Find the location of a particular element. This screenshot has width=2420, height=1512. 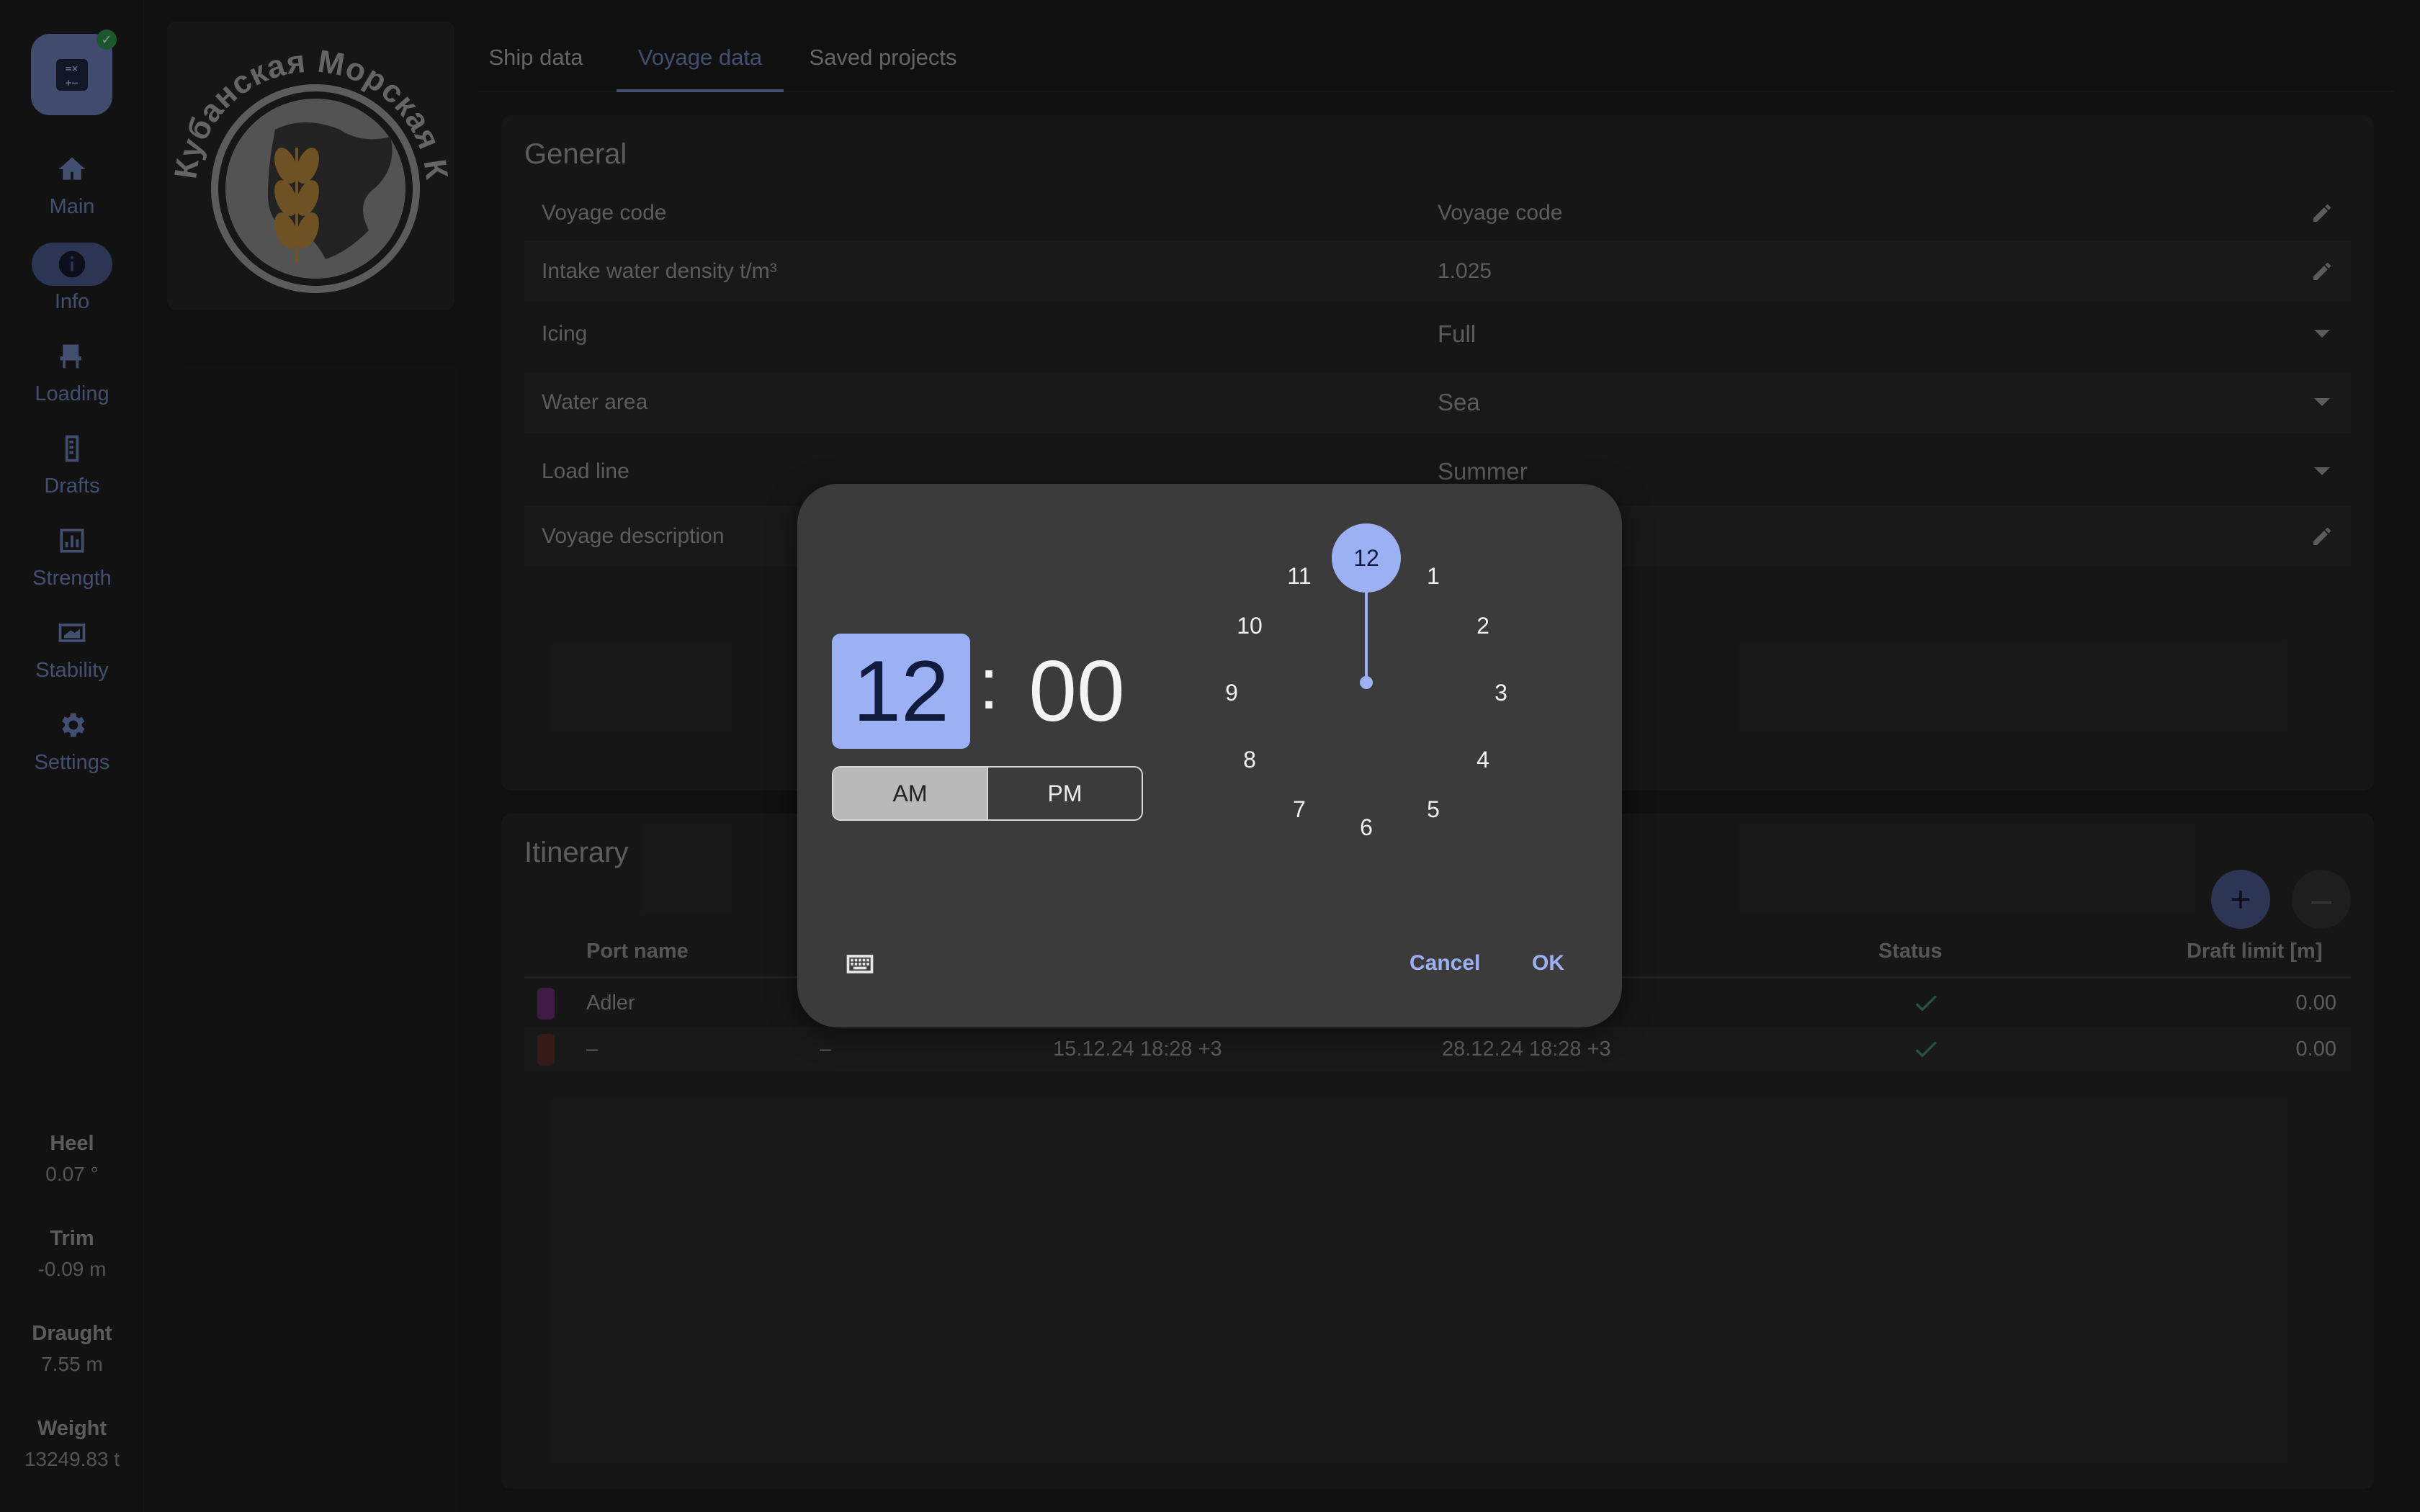

pm-button: PM is located at coordinates (1065, 793).